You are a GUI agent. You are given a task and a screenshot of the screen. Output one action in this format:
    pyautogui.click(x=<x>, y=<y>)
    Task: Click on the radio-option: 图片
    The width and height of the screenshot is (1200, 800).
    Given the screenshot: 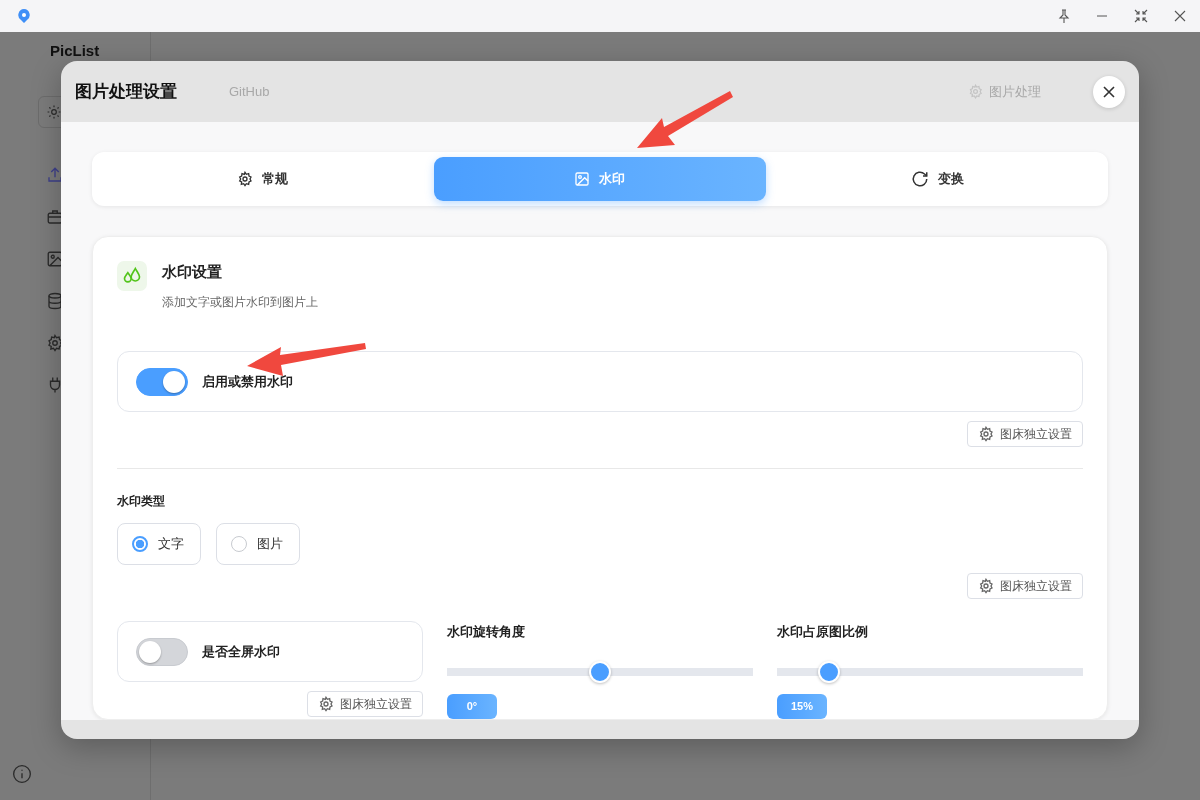 What is the action you would take?
    pyautogui.click(x=258, y=544)
    